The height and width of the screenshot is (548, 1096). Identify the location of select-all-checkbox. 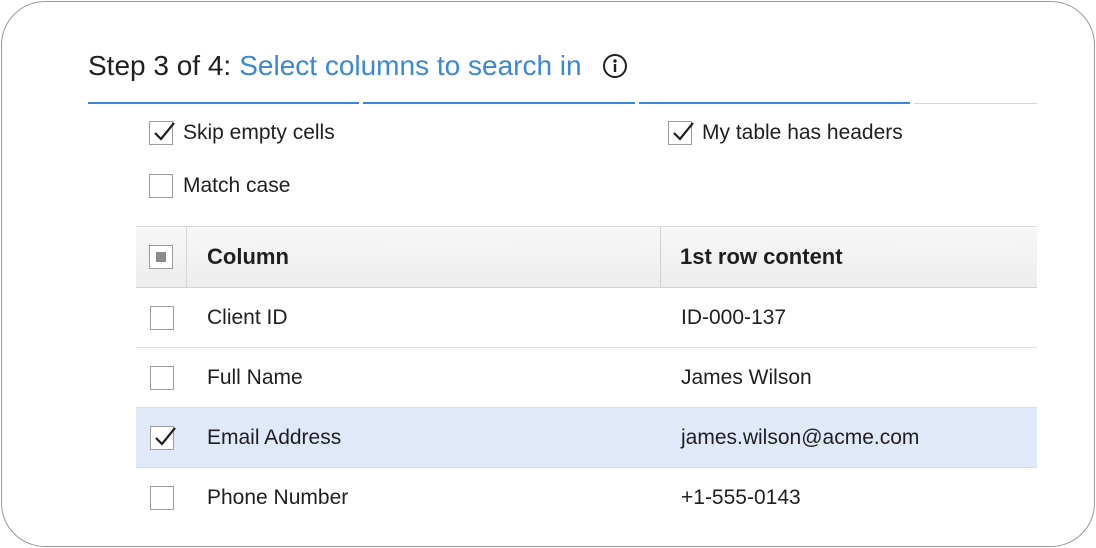
(161, 257).